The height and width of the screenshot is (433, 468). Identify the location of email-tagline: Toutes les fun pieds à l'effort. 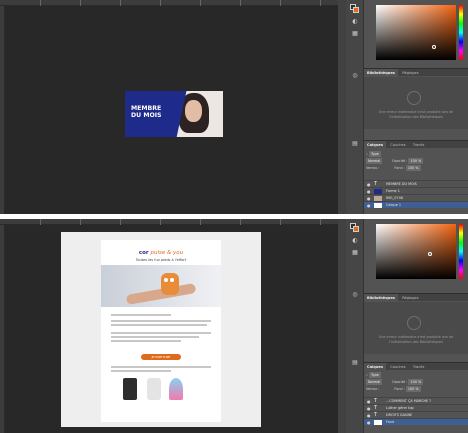
(161, 260).